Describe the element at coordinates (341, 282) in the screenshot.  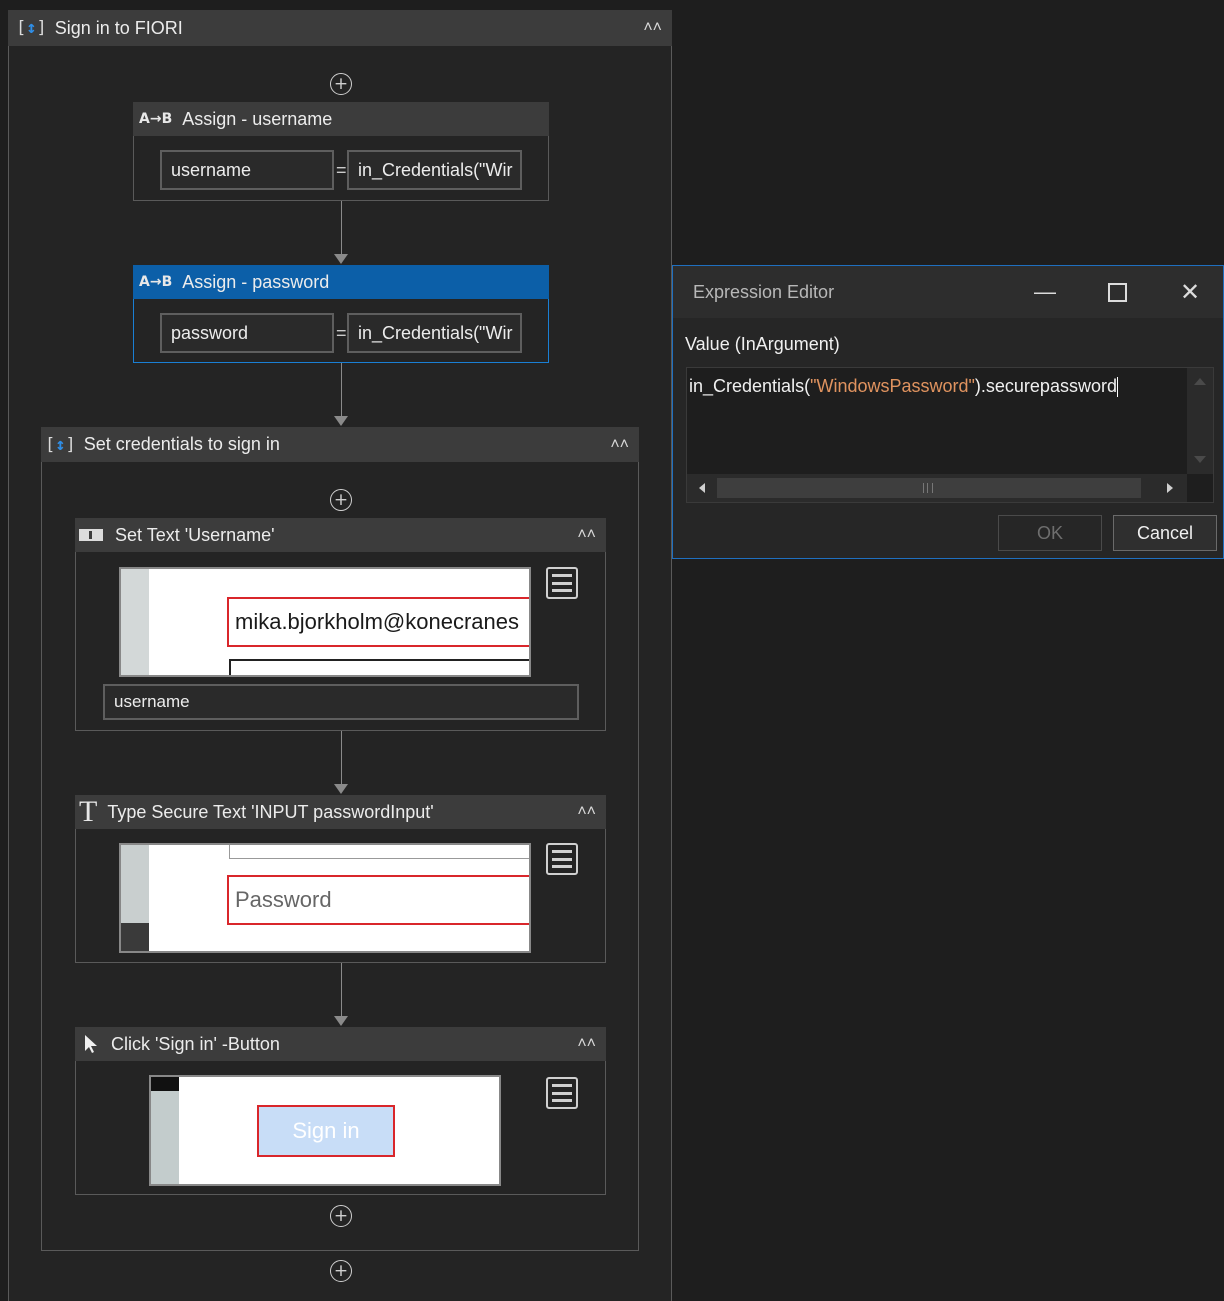
I see `assign-password-header: A→B Assign - password` at that location.